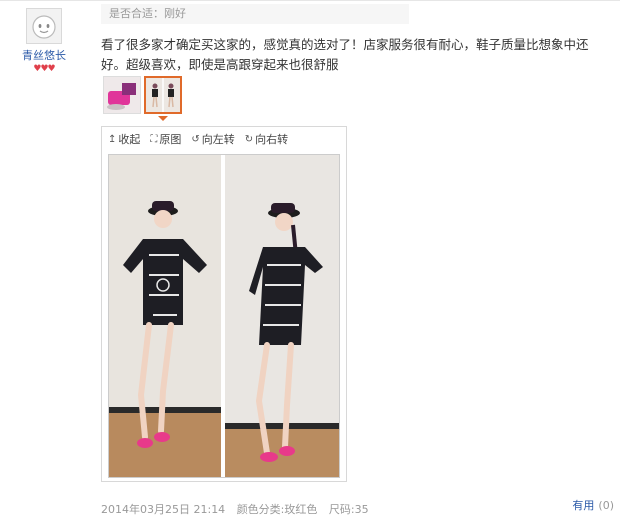 The width and height of the screenshot is (620, 526). What do you see at coordinates (112, 139) in the screenshot?
I see `collapse-icon: ↥` at bounding box center [112, 139].